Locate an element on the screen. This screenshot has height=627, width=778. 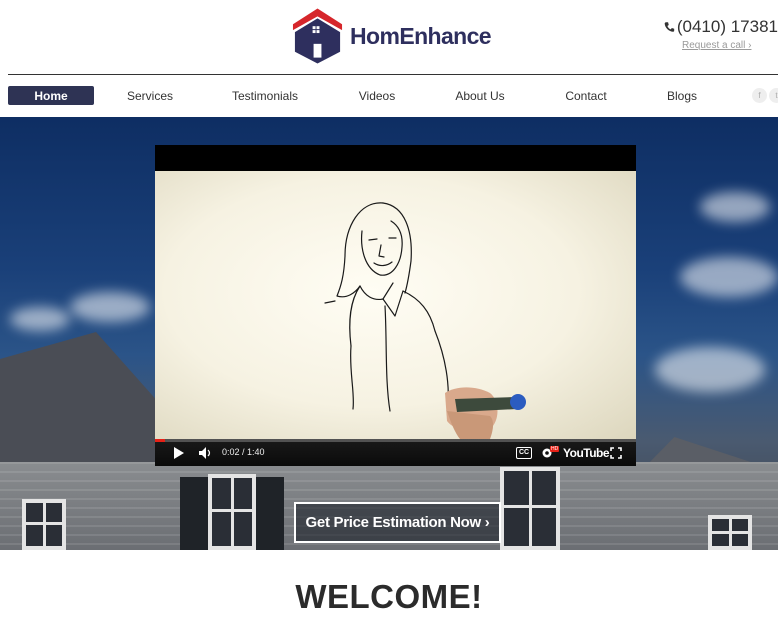
settings-gear-icon: HD is located at coordinates (550, 452).